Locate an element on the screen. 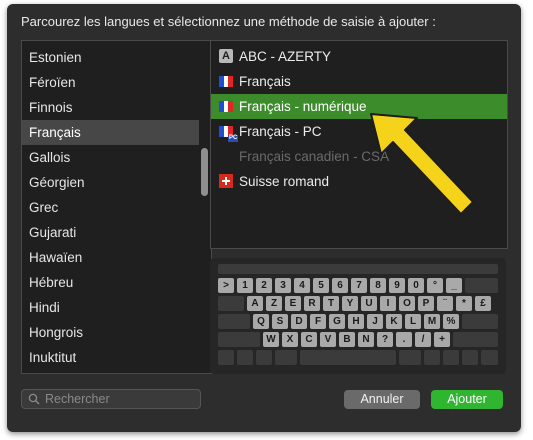  language-item-inuktitut: Inuktitut is located at coordinates (110, 357).